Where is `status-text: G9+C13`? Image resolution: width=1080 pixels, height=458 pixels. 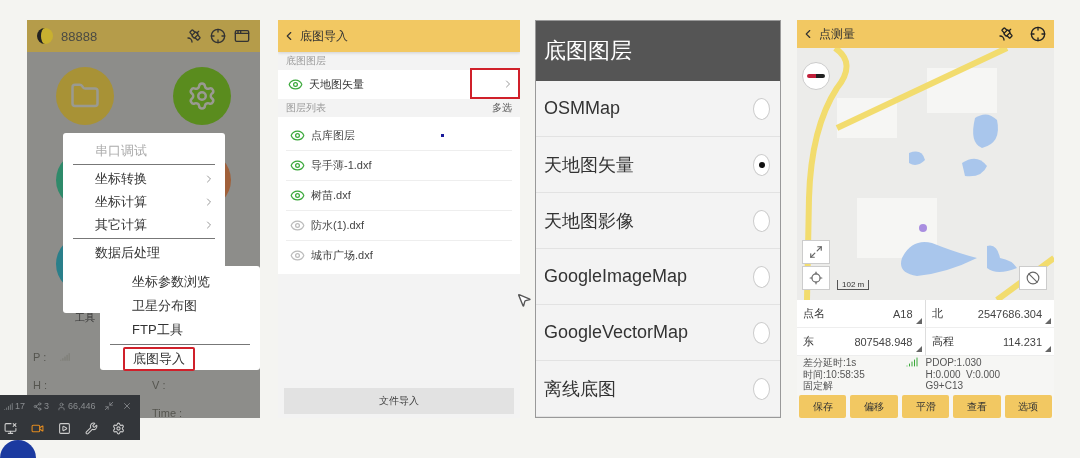 status-text: G9+C13 is located at coordinates (944, 386).